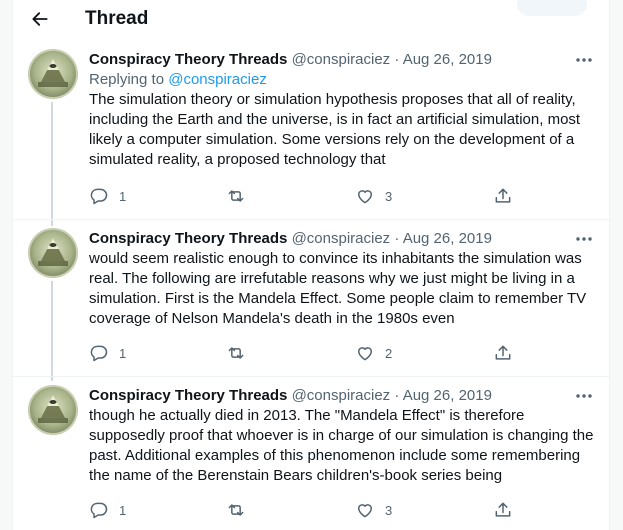  I want to click on thread-header: Thread, so click(312, 20).